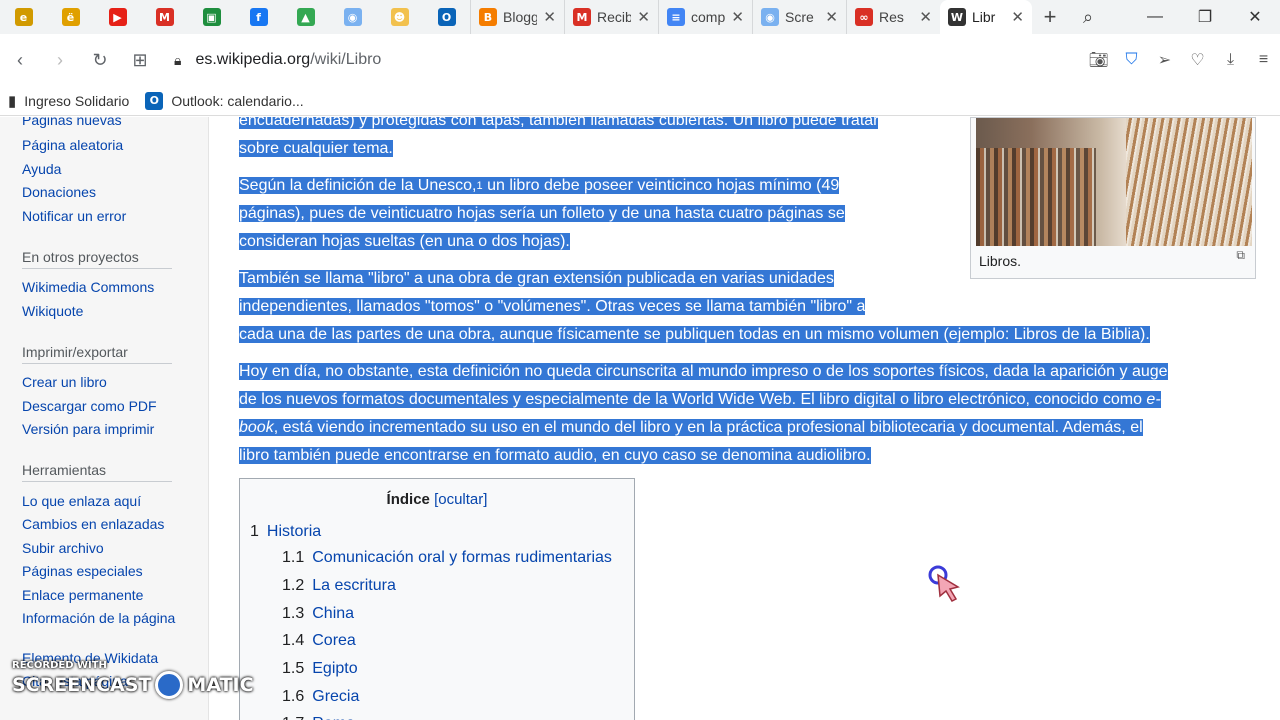  Describe the element at coordinates (107, 524) in the screenshot. I see `sidebar-link-cambios-enlazadas: Cambios en enlazadas` at that location.